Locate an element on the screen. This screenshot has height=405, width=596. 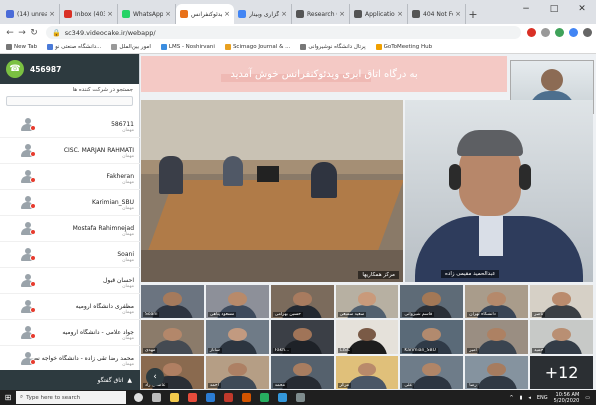
new-tab-button: + is located at coordinates (473, 14).